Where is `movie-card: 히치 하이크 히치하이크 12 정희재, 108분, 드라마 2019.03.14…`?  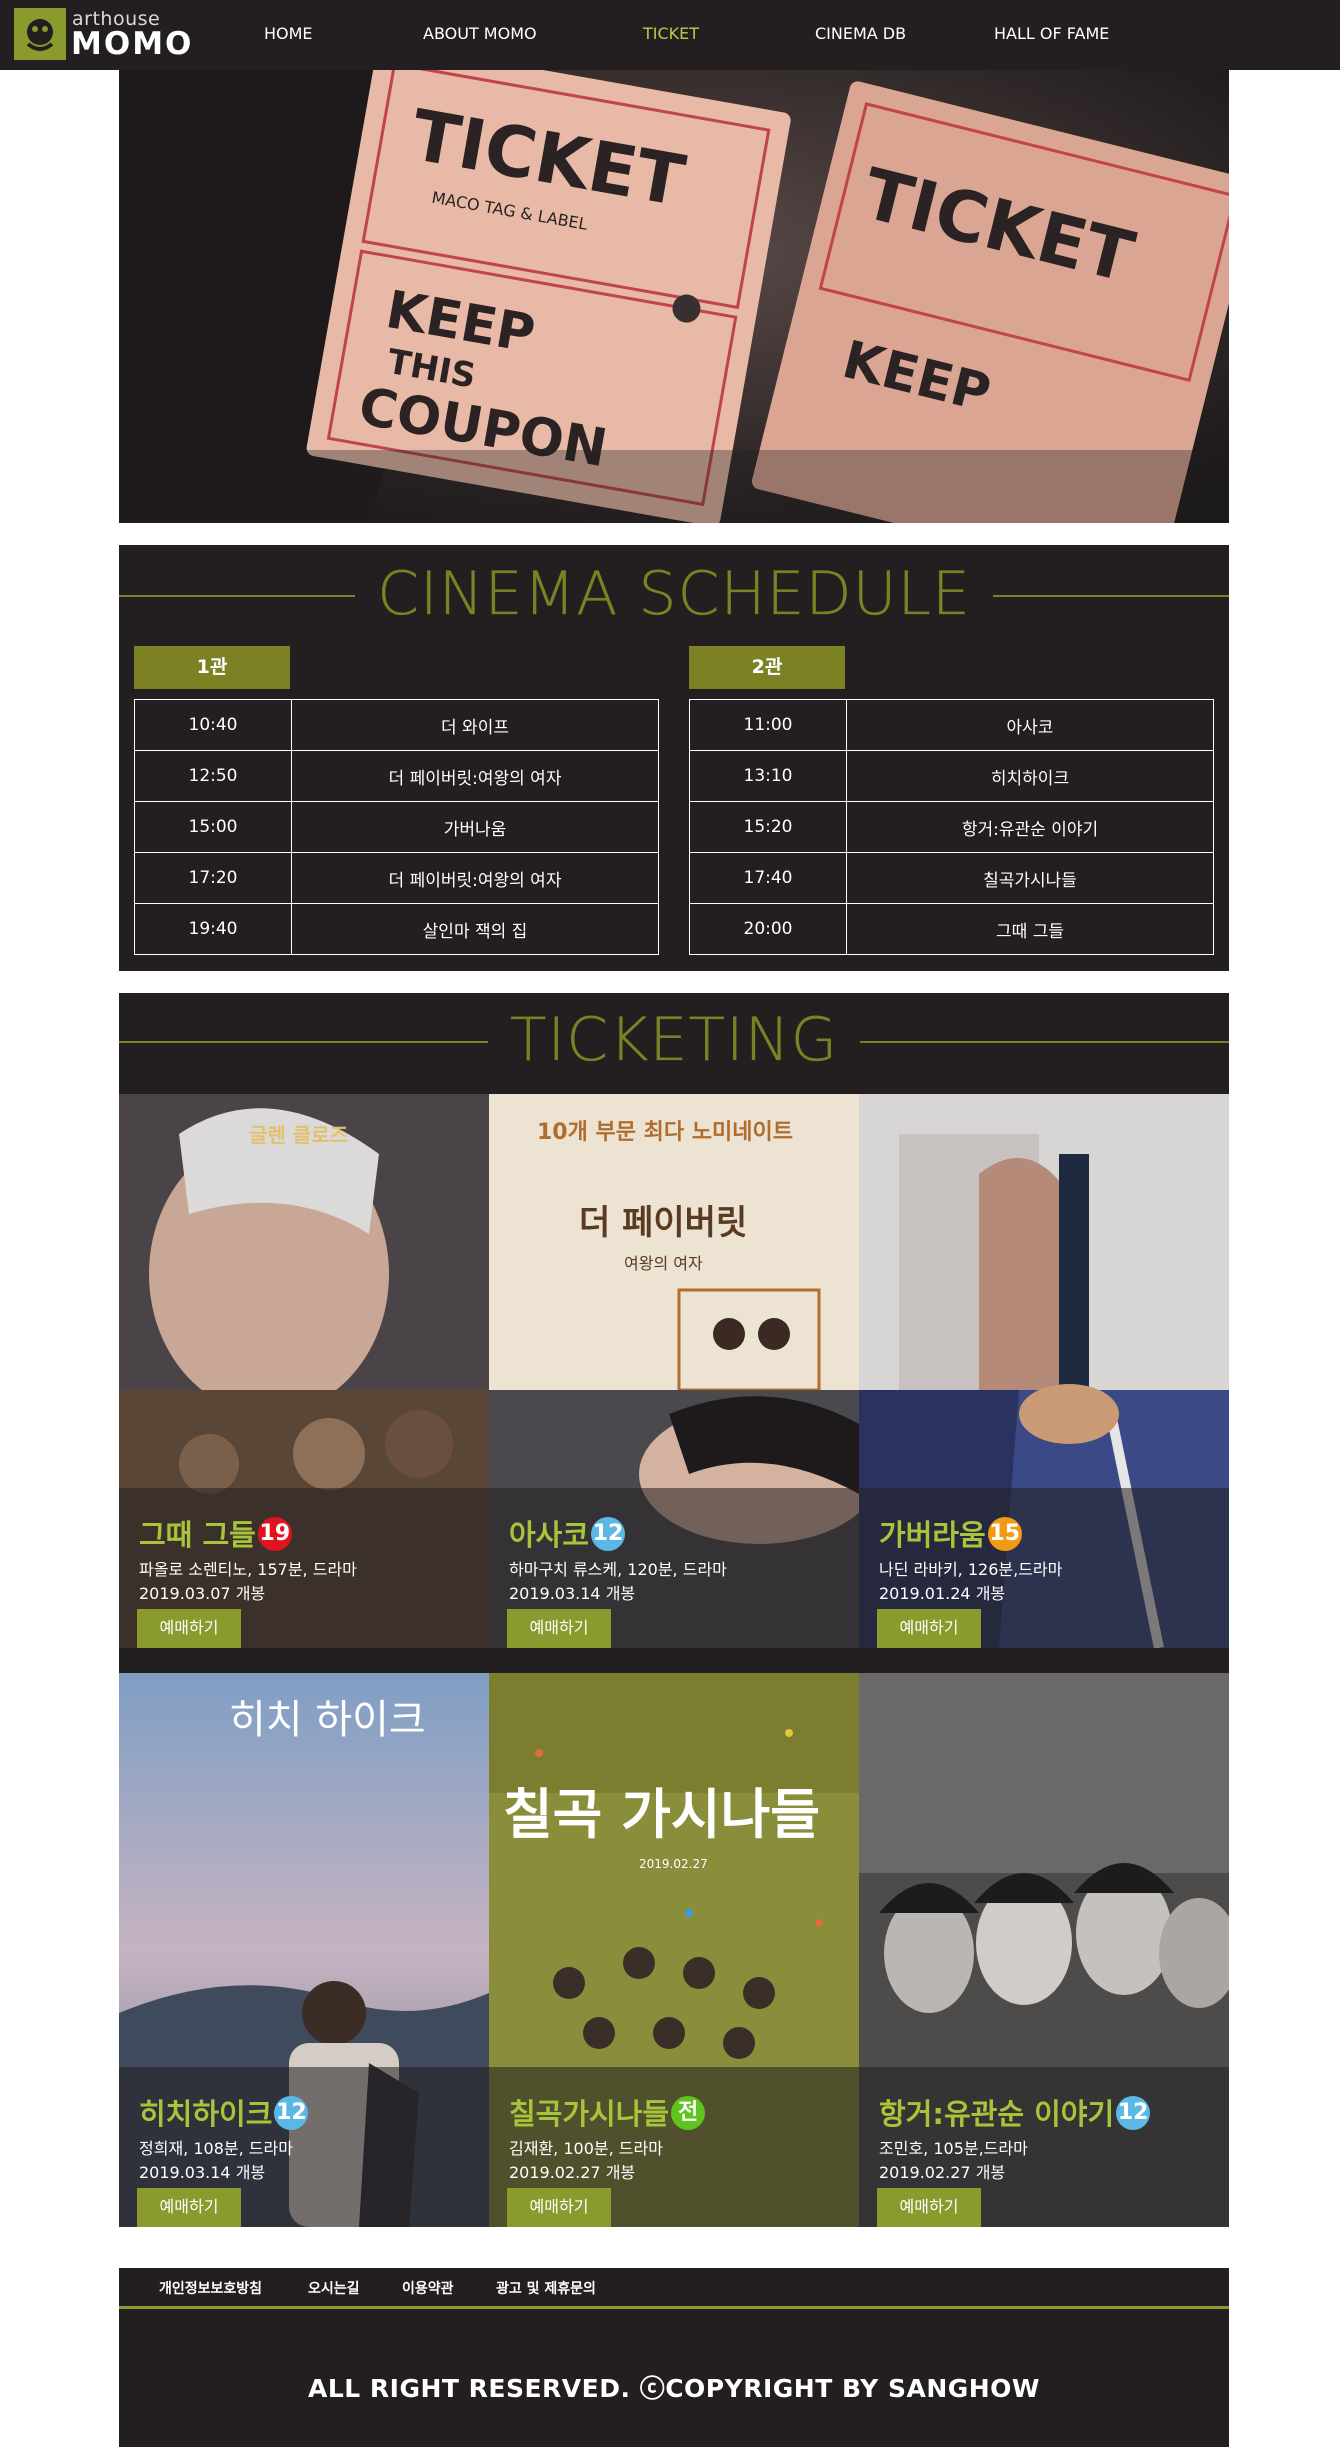
movie-card: 히치 하이크 히치하이크 12 정희재, 108분, 드라마 2019.03.14… is located at coordinates (304, 1950).